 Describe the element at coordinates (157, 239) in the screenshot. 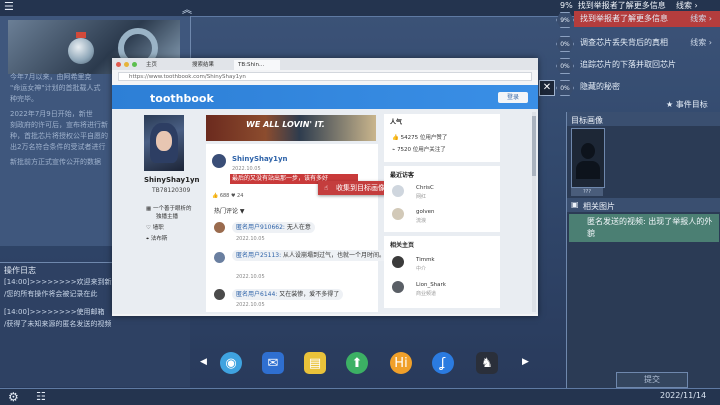

I see `profile-info: ⌖ 法布斯` at that location.